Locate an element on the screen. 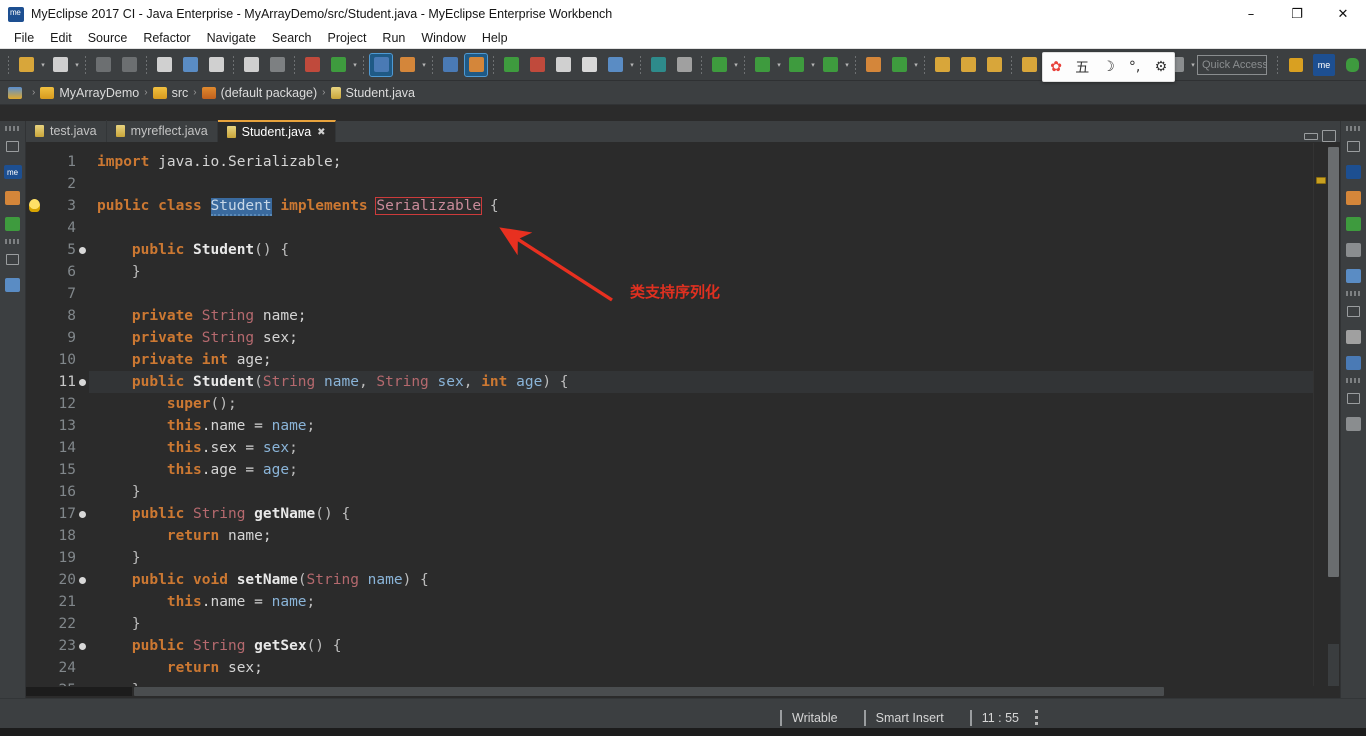 This screenshot has width=1366, height=736. new-wizard-icon-dropdown-arrow: ▾ is located at coordinates (43, 65).